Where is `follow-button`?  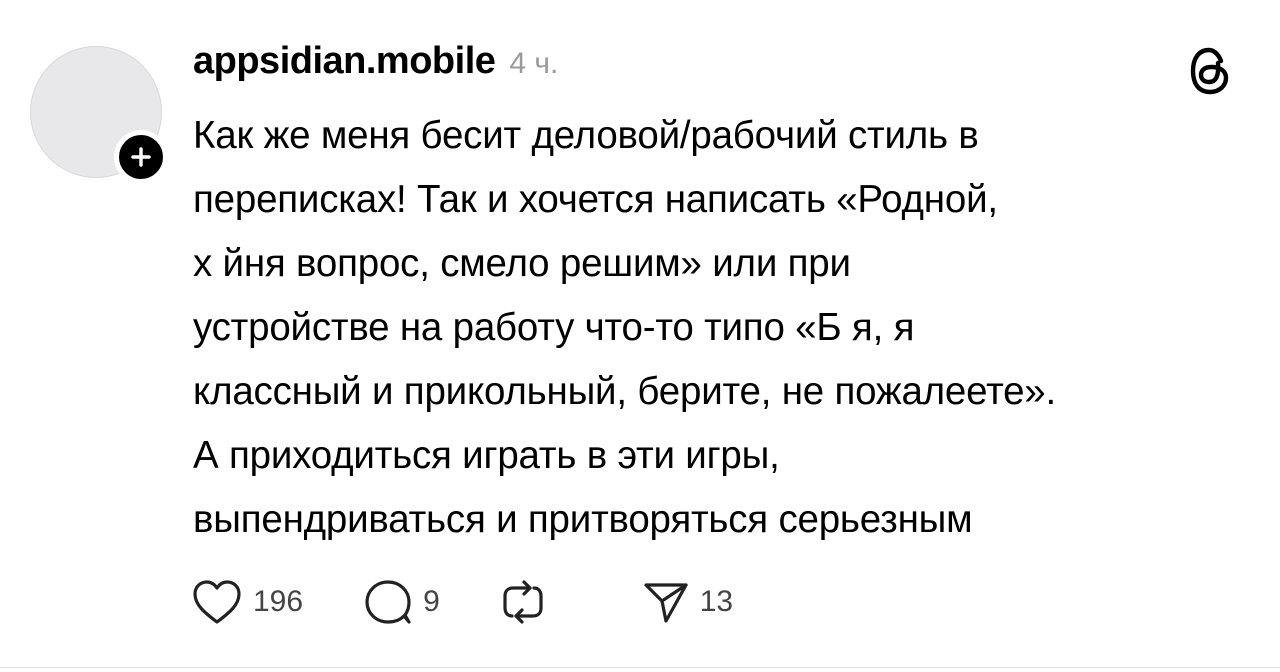
follow-button is located at coordinates (141, 157).